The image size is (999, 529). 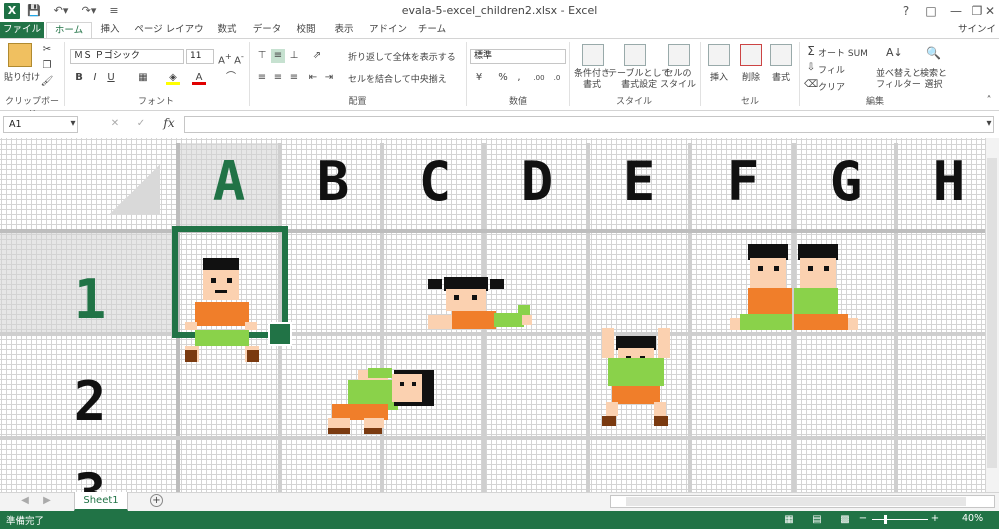 What do you see at coordinates (294, 78) in the screenshot?
I see `align-right-icon: ≡` at bounding box center [294, 78].